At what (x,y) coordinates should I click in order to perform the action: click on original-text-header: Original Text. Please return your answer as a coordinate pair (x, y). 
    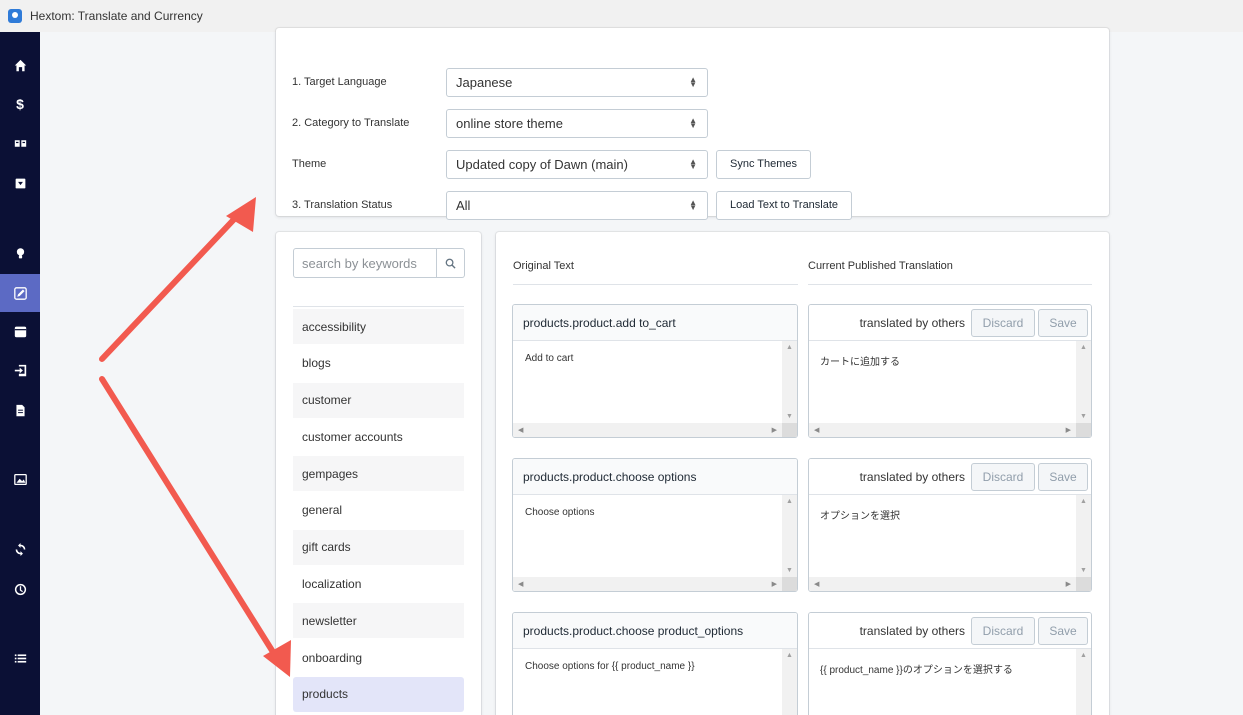
    Looking at the image, I should click on (543, 266).